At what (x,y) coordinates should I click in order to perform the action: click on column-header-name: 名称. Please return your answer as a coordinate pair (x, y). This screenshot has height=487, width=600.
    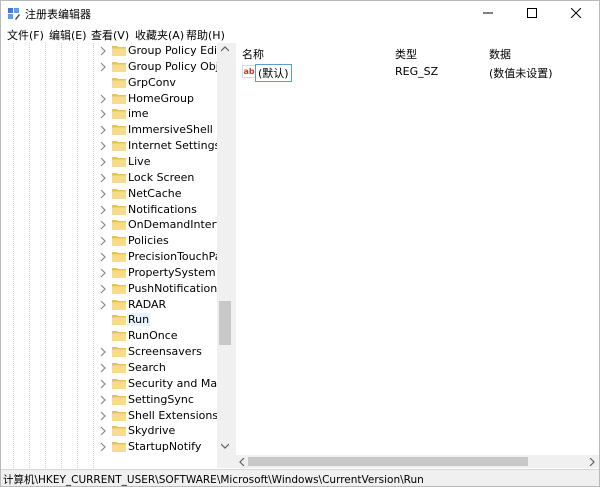
    Looking at the image, I should click on (253, 54).